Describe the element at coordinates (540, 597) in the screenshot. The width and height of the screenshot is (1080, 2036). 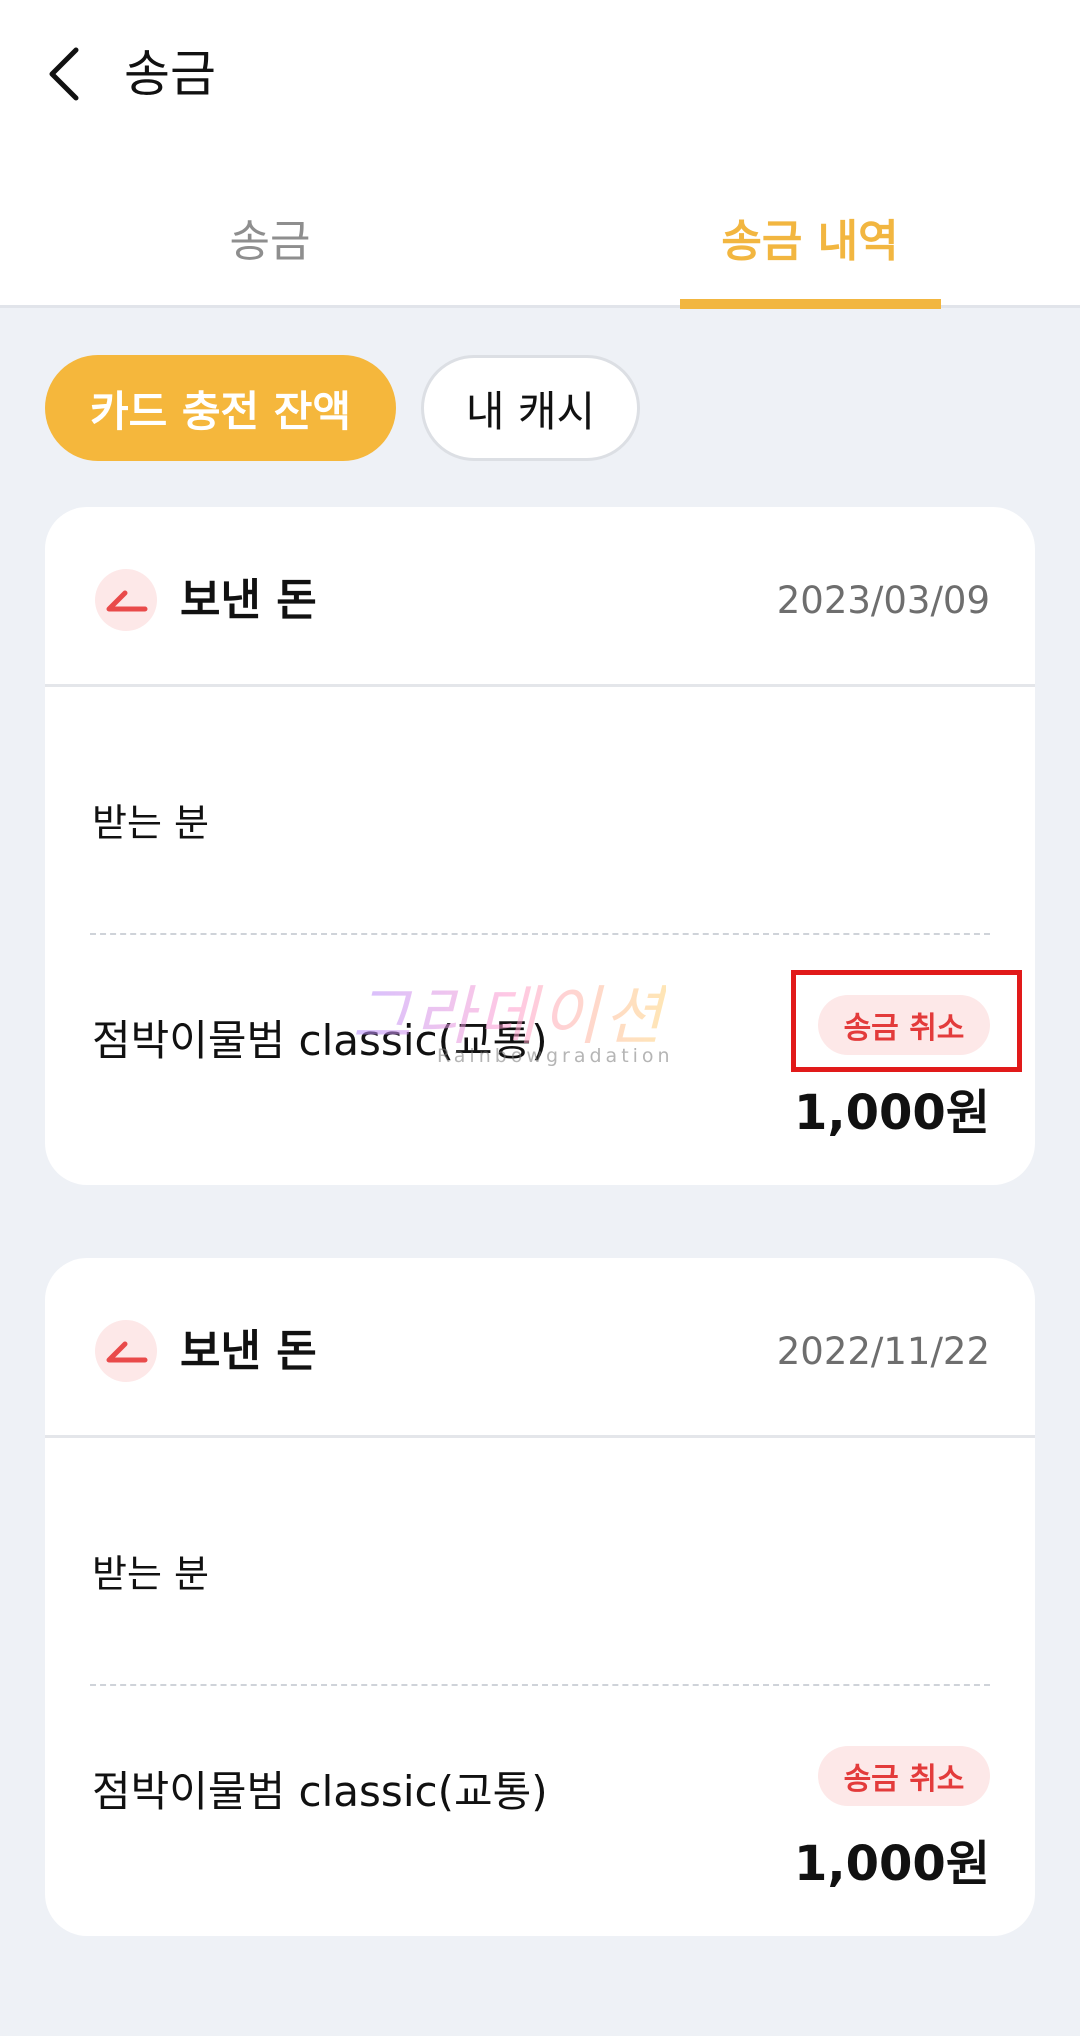
I see `transaction-header: 보낸 돈 2023/03/09` at that location.